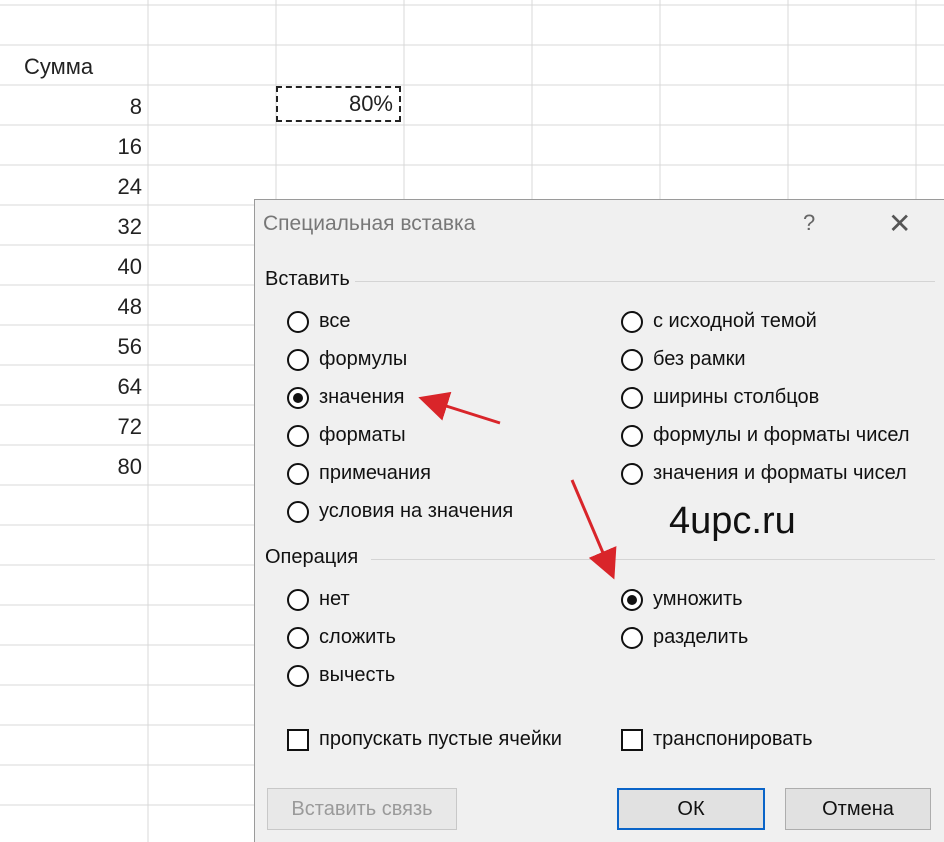 The width and height of the screenshot is (944, 842). What do you see at coordinates (517, 485) in the screenshot?
I see `annotation-arrows` at bounding box center [517, 485].